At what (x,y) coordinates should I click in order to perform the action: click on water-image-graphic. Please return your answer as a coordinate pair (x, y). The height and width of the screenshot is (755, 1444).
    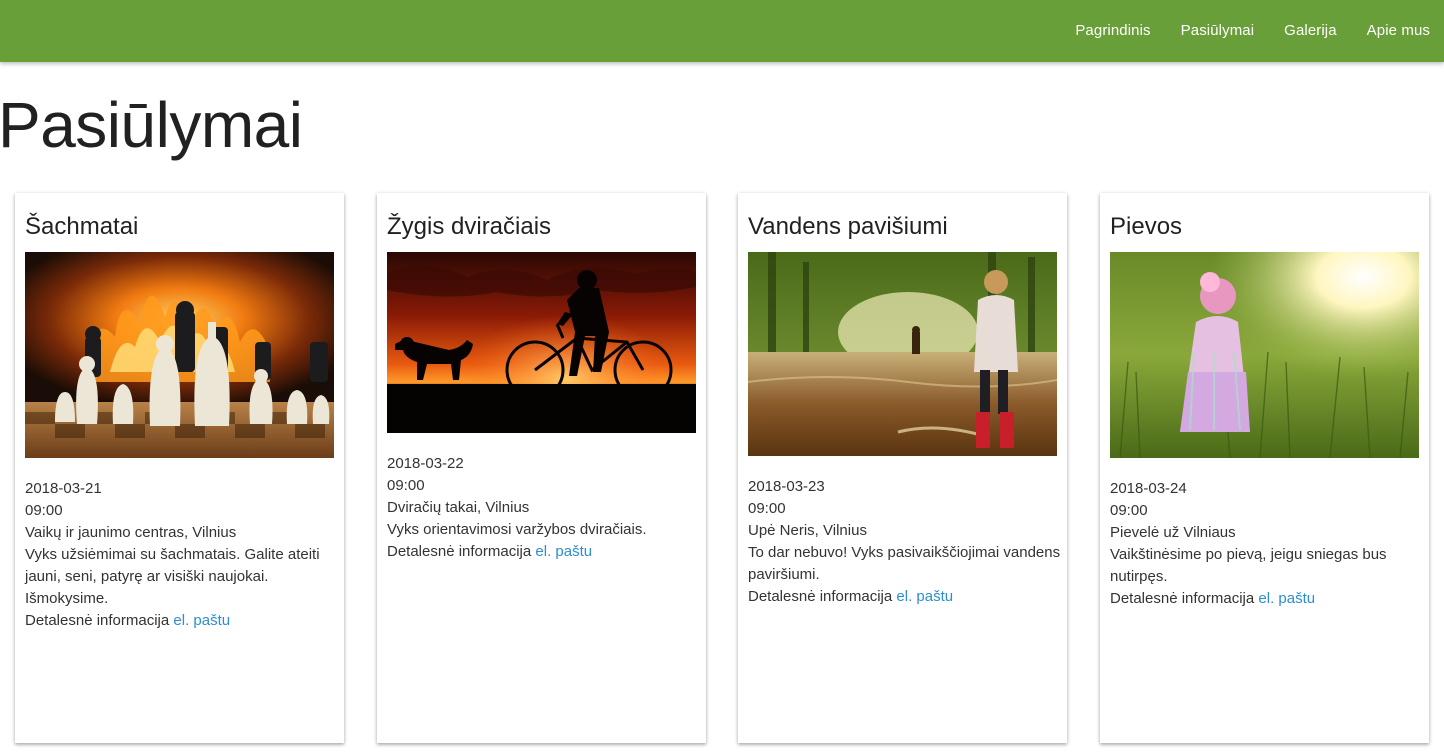
    Looking at the image, I should click on (902, 354).